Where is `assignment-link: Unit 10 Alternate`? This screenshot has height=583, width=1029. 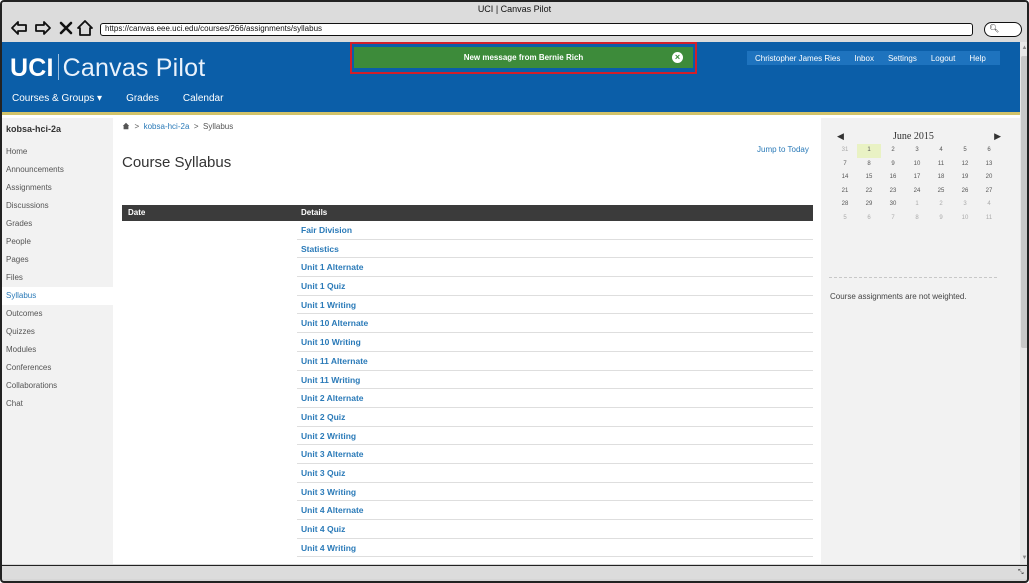 assignment-link: Unit 10 Alternate is located at coordinates (334, 323).